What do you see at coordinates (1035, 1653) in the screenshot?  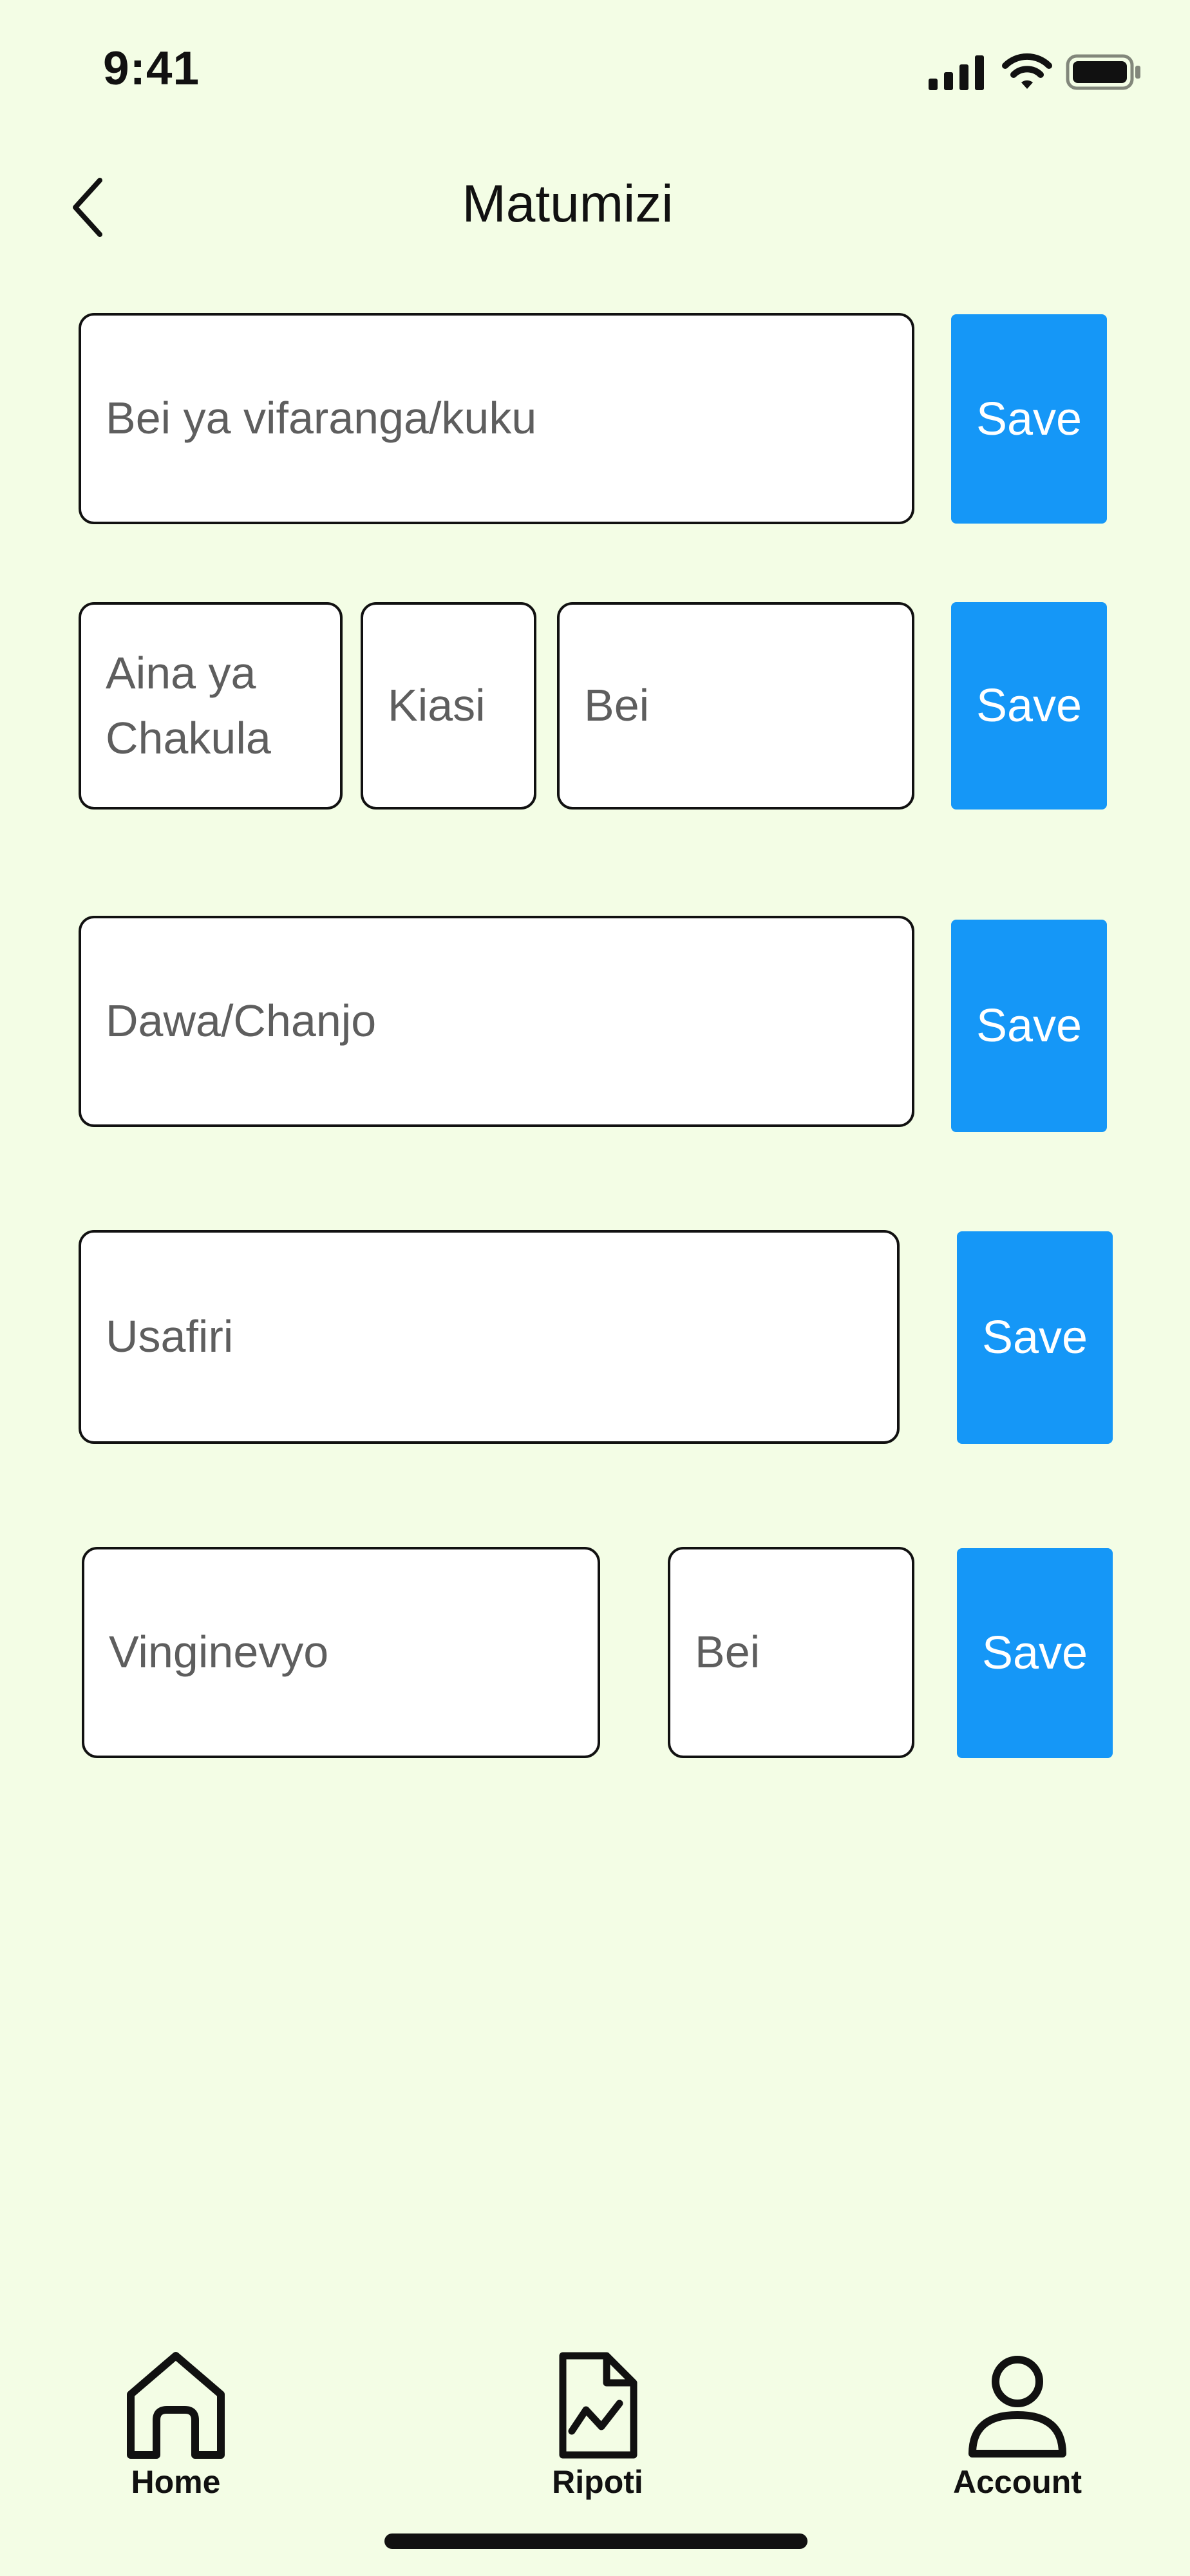 I see `save-other-button: Save` at bounding box center [1035, 1653].